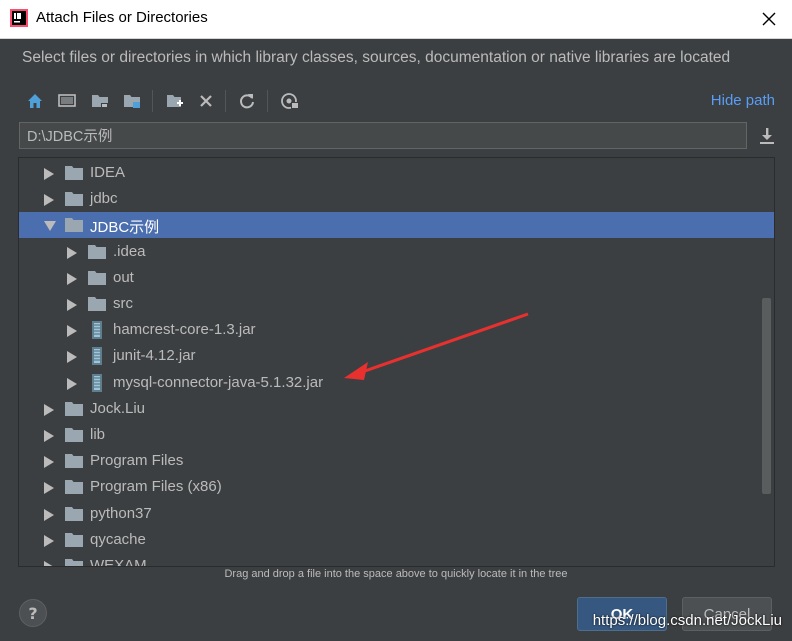  What do you see at coordinates (108, 172) in the screenshot?
I see `tree-row-label: IDEA` at bounding box center [108, 172].